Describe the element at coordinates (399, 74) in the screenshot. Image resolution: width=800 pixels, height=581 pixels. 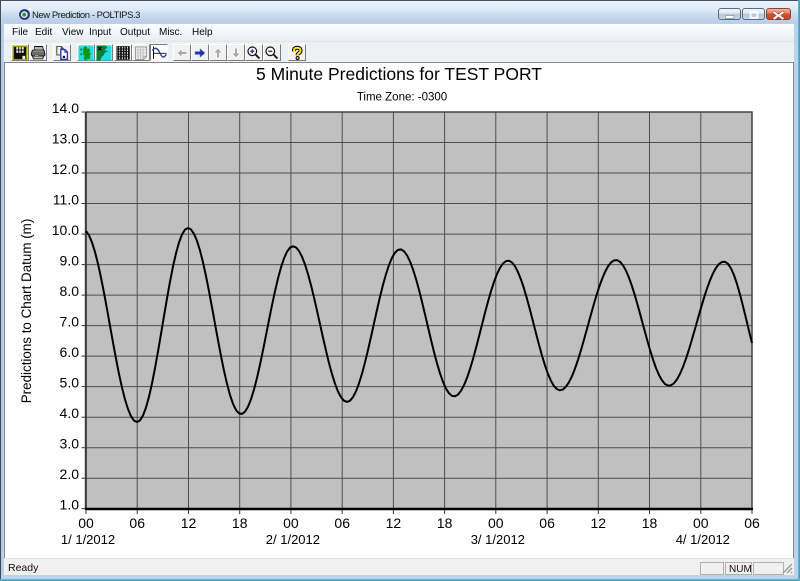
I see `svg-text:5 Minute Predictions for TEST: 5 Minute Predictions for TEST PORT` at that location.